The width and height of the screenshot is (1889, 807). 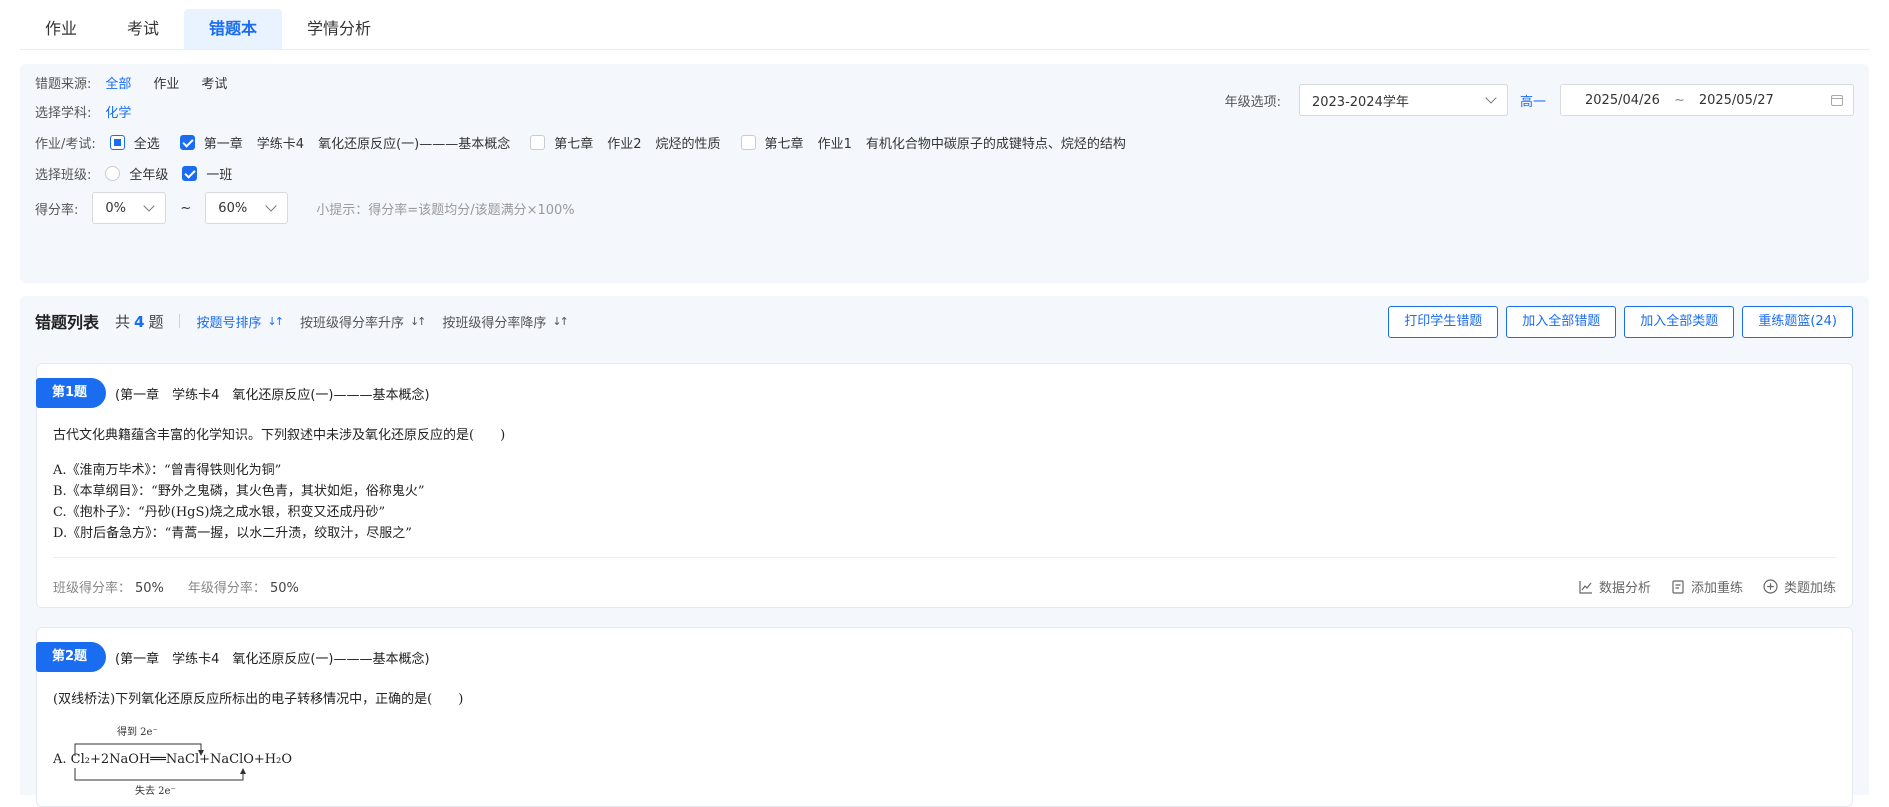 I want to click on count-value: 4, so click(x=139, y=321).